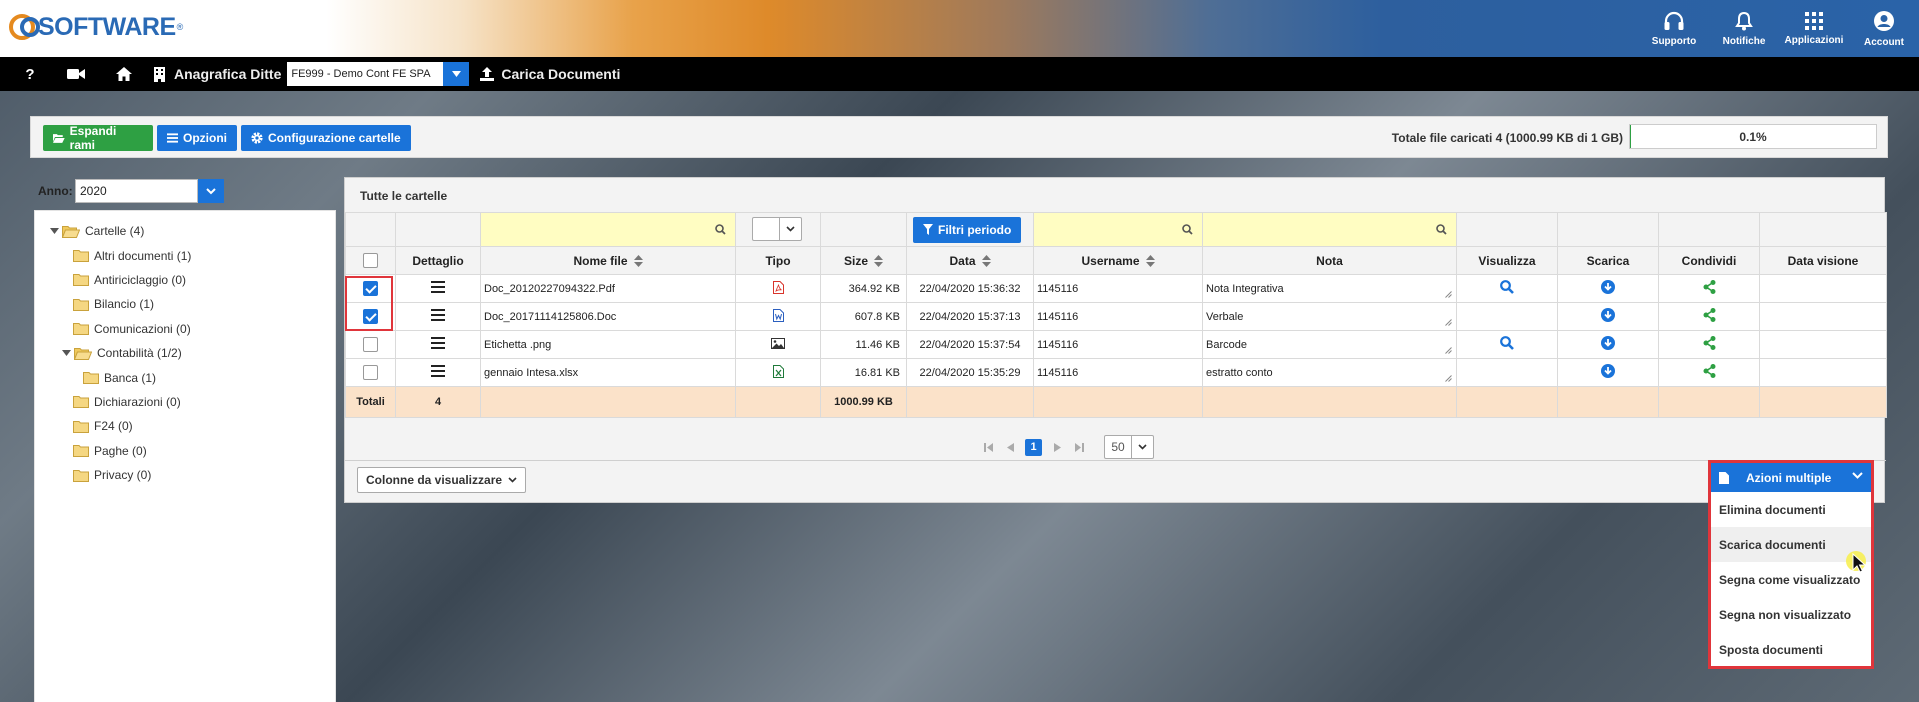 The image size is (1919, 702). I want to click on ditta-select: FE999 - Demo Cont FE SPA, so click(378, 74).